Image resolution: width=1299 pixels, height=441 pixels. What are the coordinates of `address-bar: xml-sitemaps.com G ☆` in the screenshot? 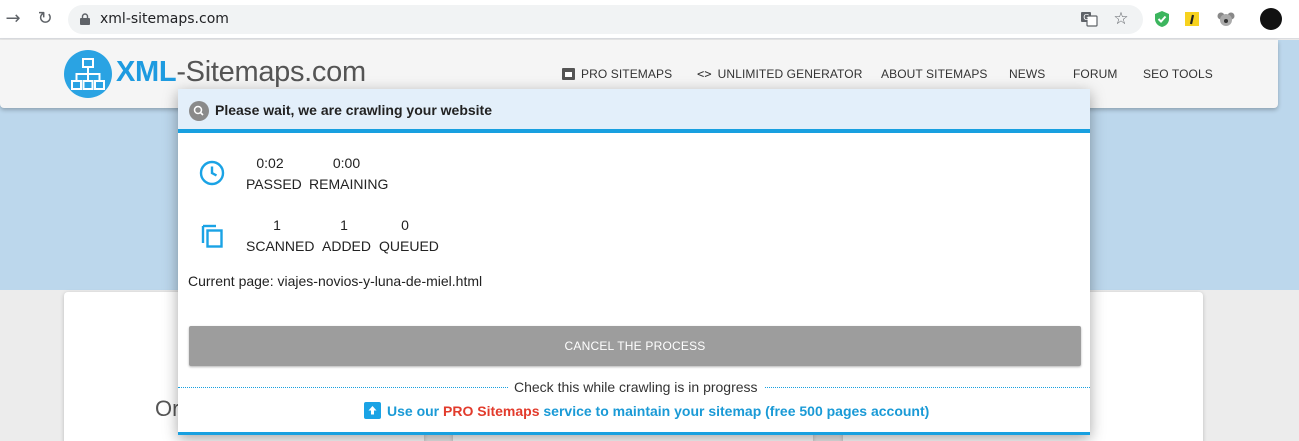 It's located at (605, 19).